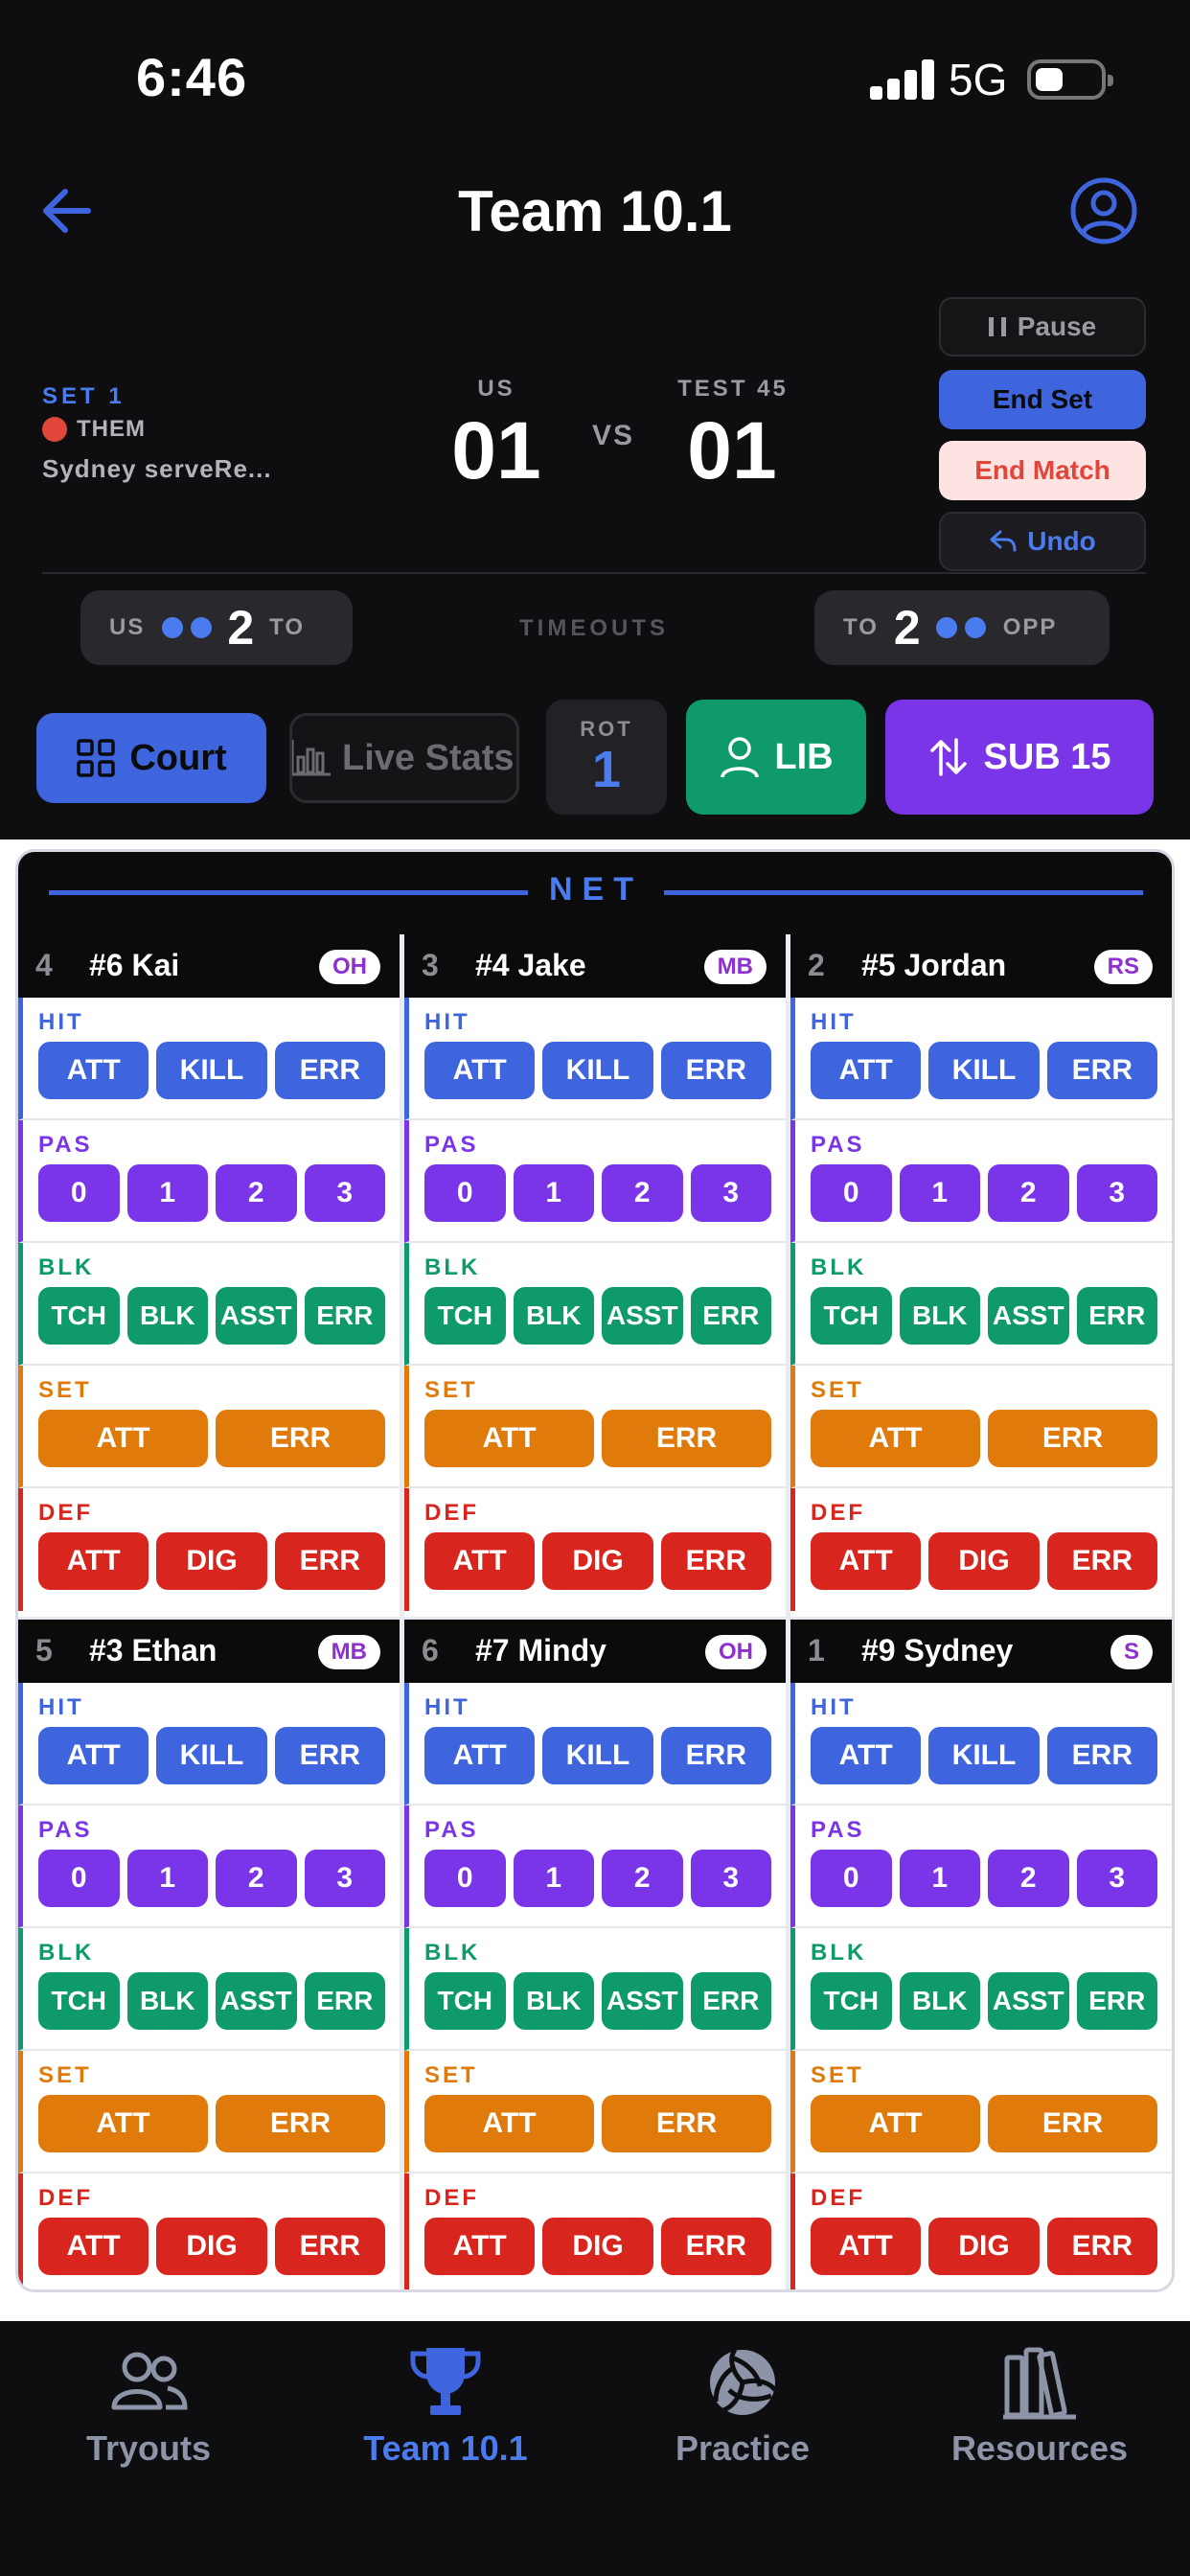 This screenshot has width=1190, height=2576. What do you see at coordinates (151, 758) in the screenshot?
I see `court-view-button: Court` at bounding box center [151, 758].